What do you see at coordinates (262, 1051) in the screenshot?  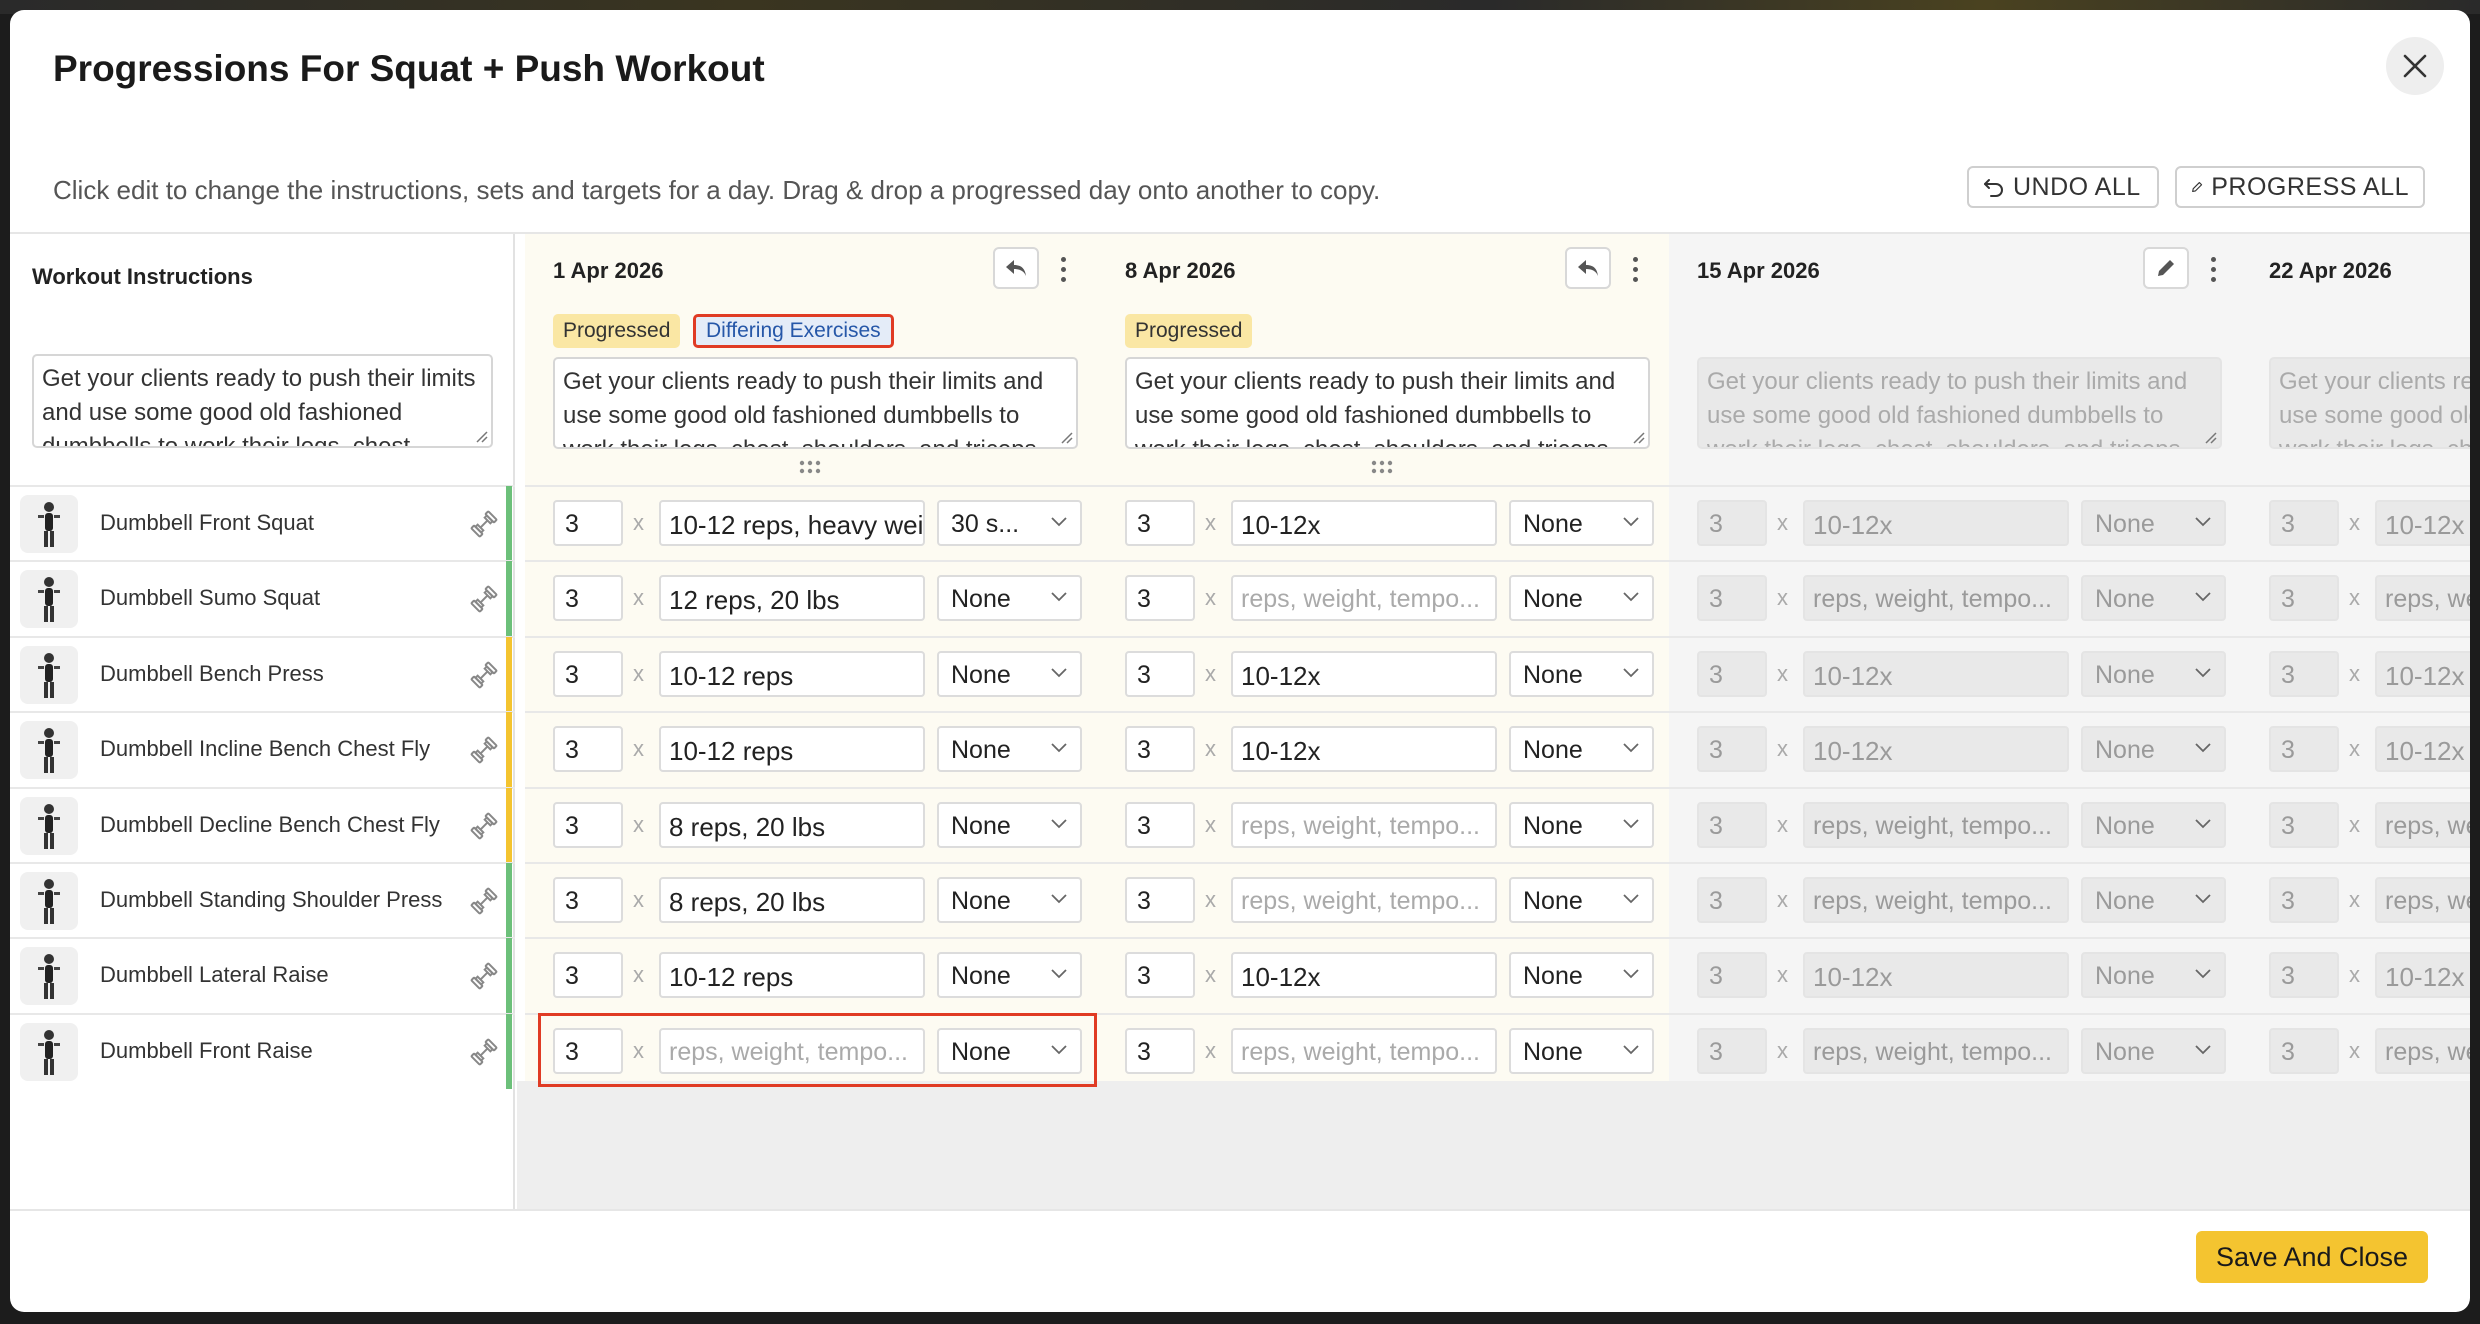 I see `exercise-row: Dumbbell Front Raise` at bounding box center [262, 1051].